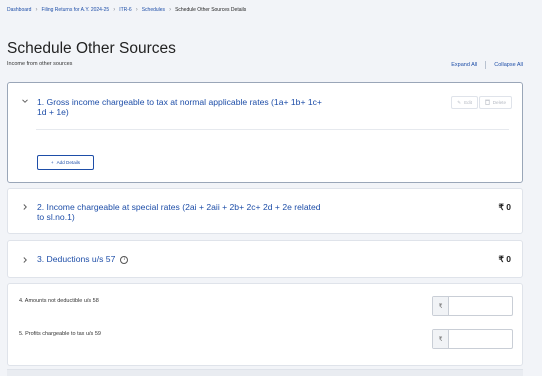  I want to click on delete-button: Delete, so click(495, 102).